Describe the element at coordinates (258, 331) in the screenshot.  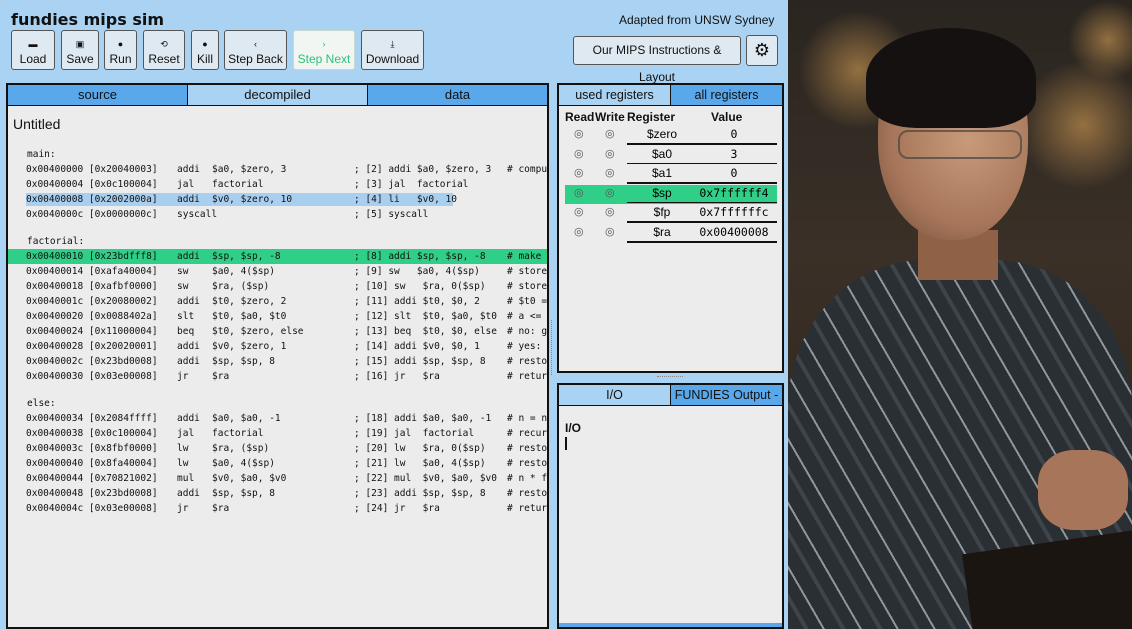
I see `instruction-operands: $t0, $zero, else` at that location.